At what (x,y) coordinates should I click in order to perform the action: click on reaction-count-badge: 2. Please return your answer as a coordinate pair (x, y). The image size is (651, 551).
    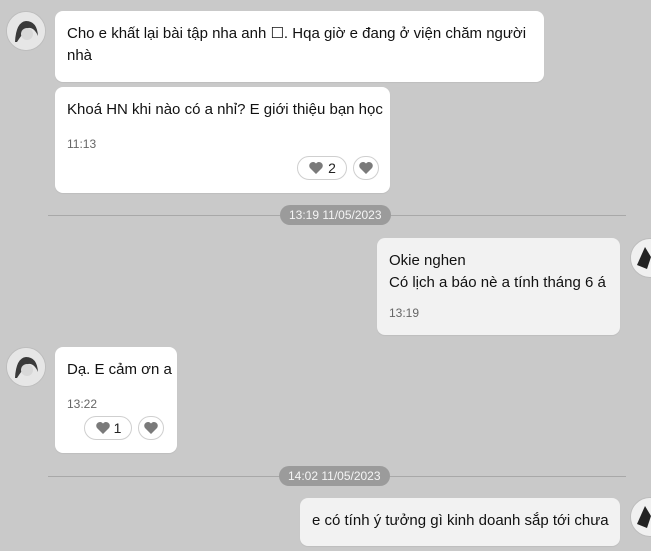
    Looking at the image, I should click on (322, 168).